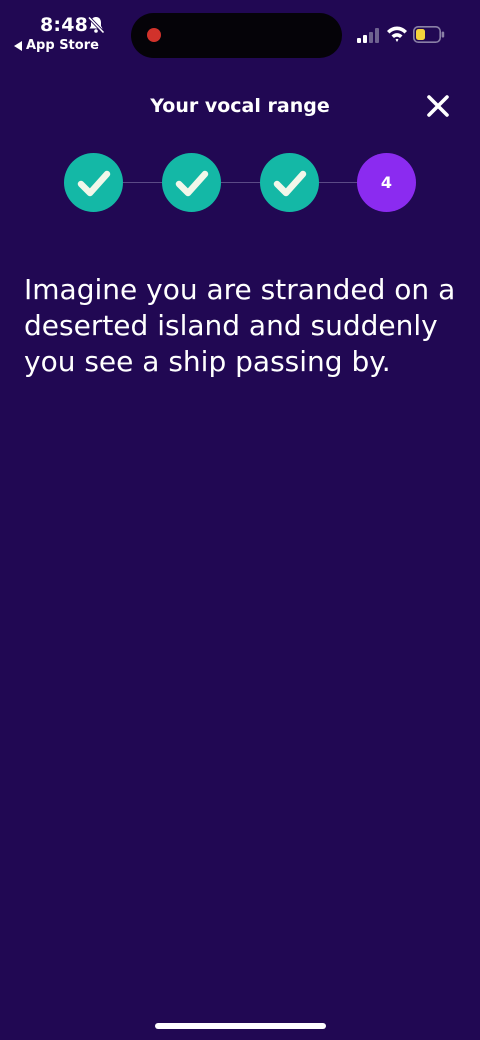 The width and height of the screenshot is (480, 1040). I want to click on bell-slash-icon, so click(96, 25).